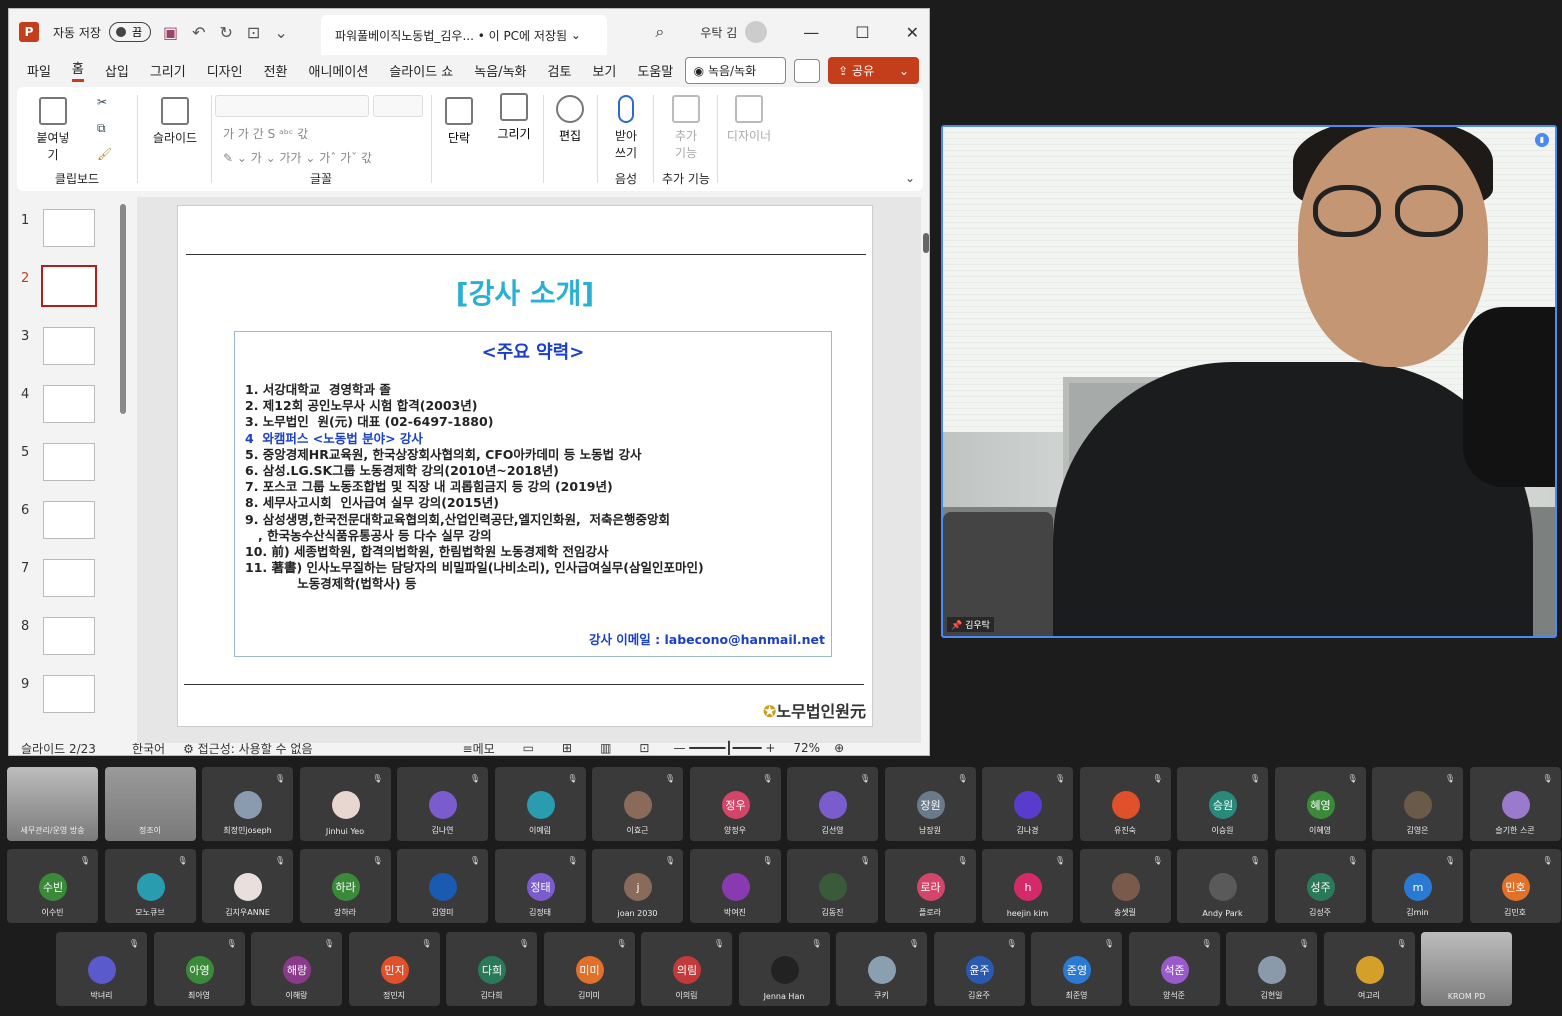 This screenshot has height=1016, width=1562. I want to click on participant-tile: 🎙 김나경, so click(1027, 804).